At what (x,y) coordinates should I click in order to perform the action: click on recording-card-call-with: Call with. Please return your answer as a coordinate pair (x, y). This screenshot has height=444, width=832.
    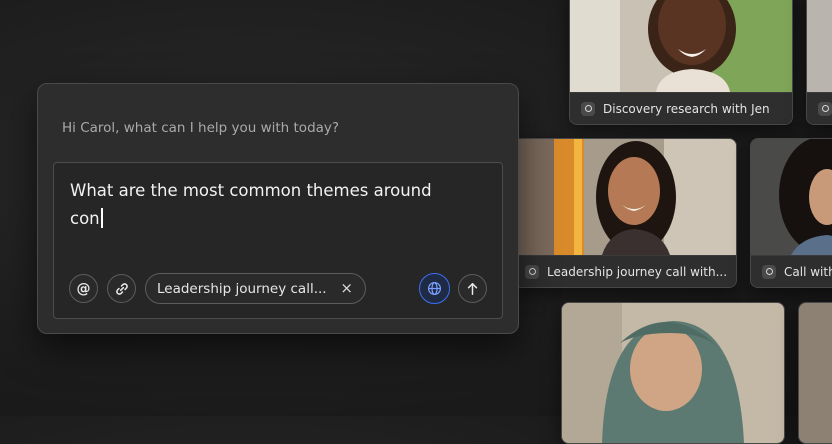
    Looking at the image, I should click on (791, 213).